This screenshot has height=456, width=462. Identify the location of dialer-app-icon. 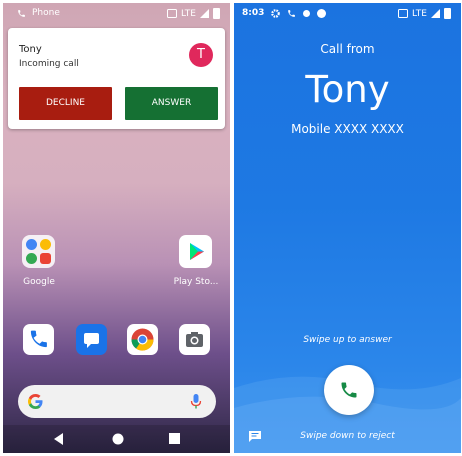
(38, 339).